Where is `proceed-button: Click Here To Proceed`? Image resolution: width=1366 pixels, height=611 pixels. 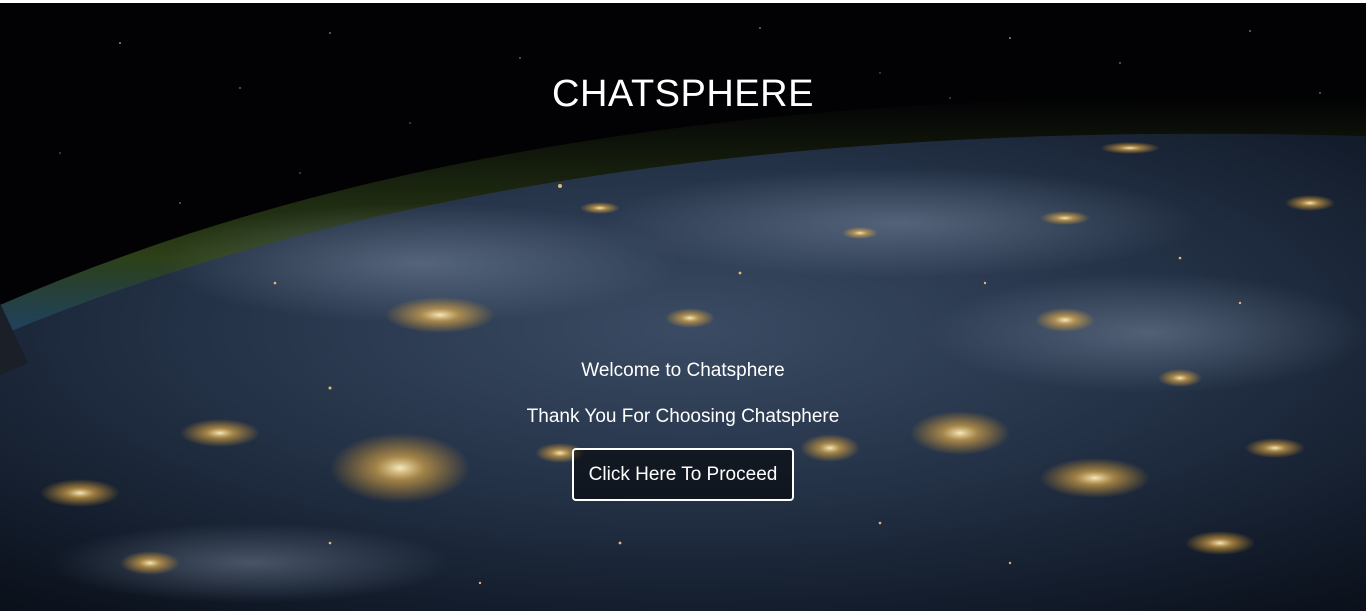 proceed-button: Click Here To Proceed is located at coordinates (683, 474).